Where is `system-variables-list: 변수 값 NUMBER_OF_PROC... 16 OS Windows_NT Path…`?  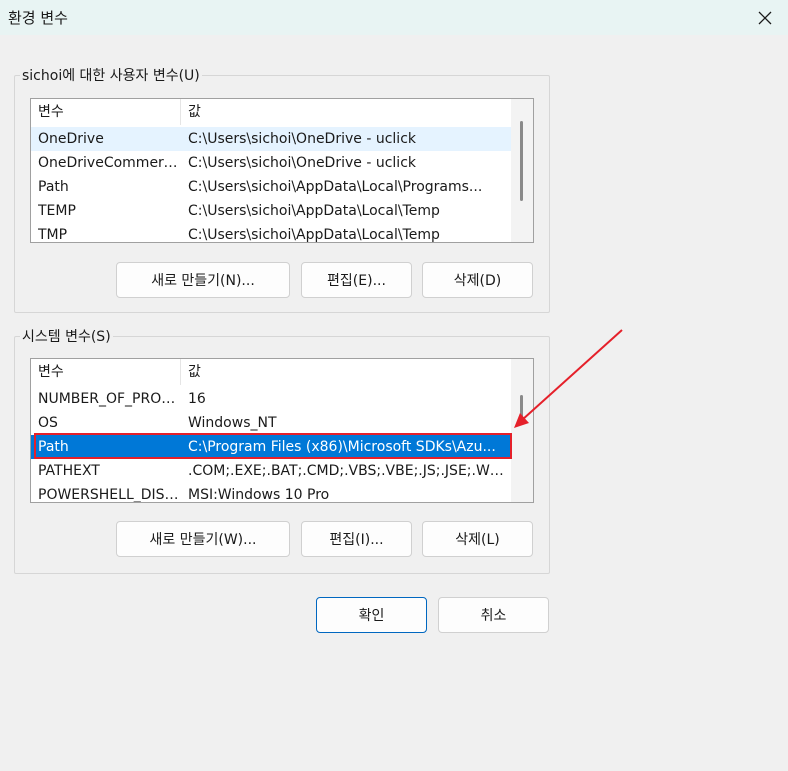
system-variables-list: 변수 값 NUMBER_OF_PROC... 16 OS Windows_NT Path… is located at coordinates (282, 430).